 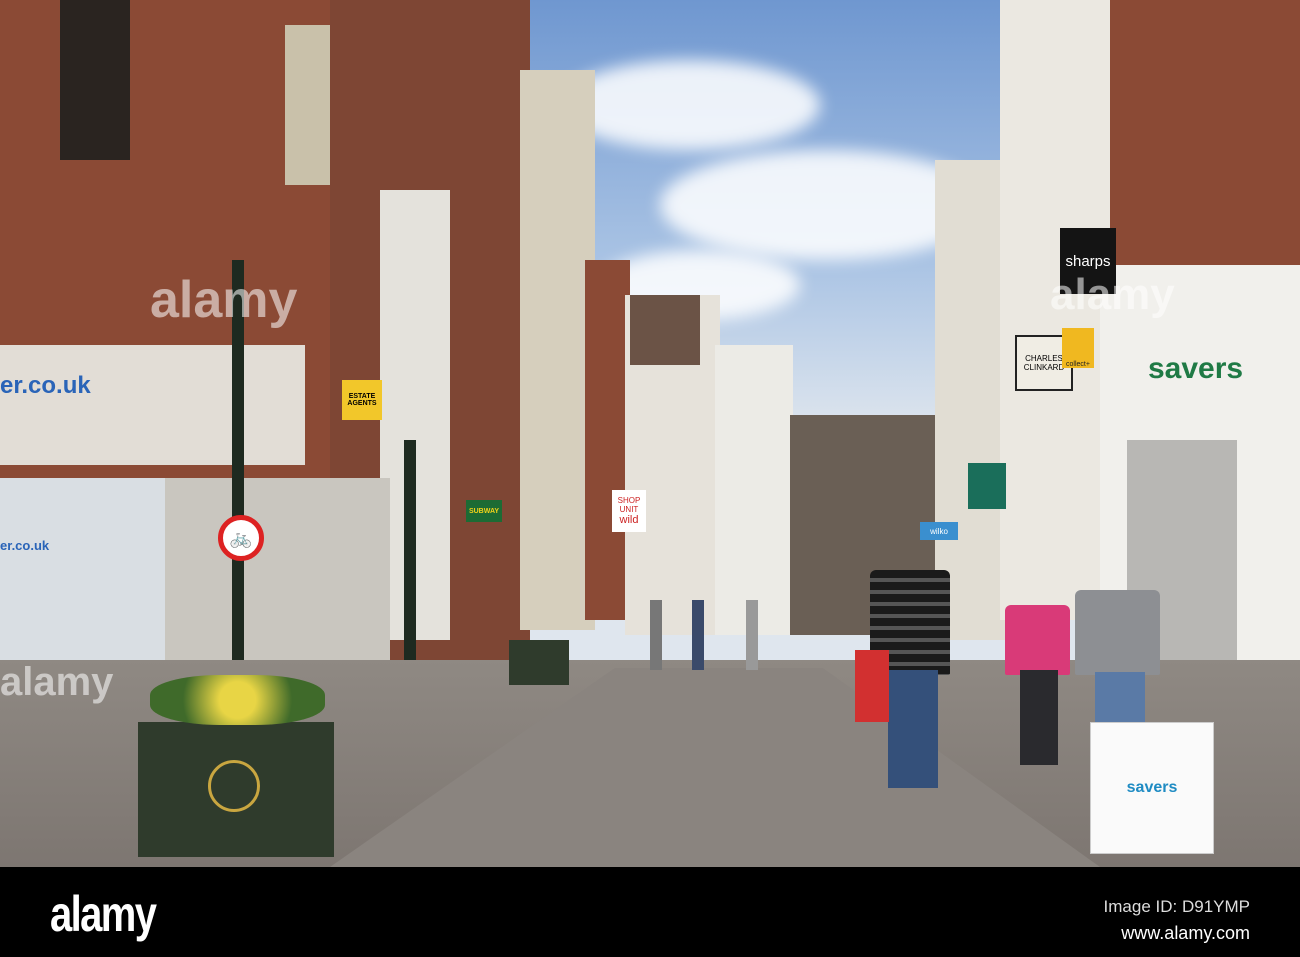 I want to click on subway-sign: SUBWAY, so click(x=484, y=511).